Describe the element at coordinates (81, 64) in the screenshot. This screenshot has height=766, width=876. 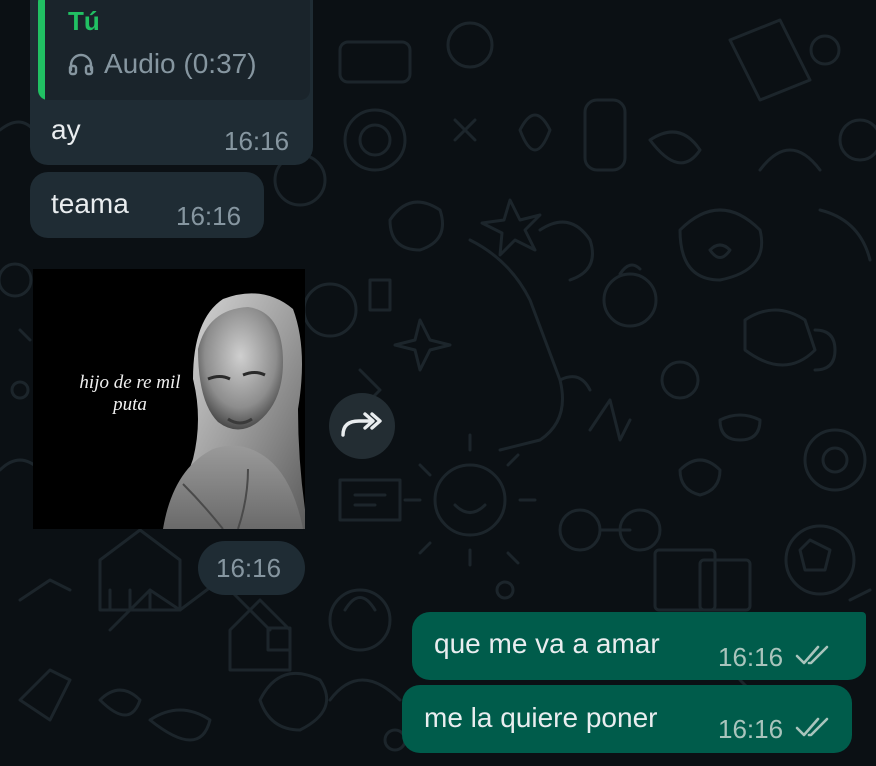
I see `headphones-icon` at that location.